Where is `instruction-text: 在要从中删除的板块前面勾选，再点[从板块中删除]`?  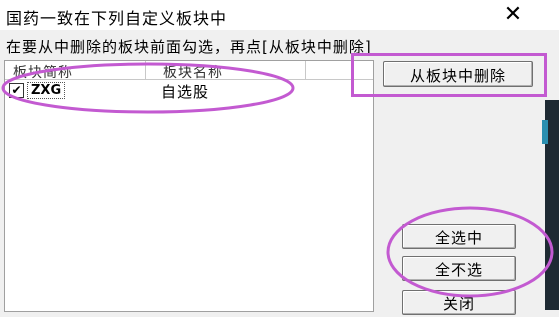 instruction-text: 在要从中删除的板块前面勾选，再点[从板块中删除] is located at coordinates (189, 47).